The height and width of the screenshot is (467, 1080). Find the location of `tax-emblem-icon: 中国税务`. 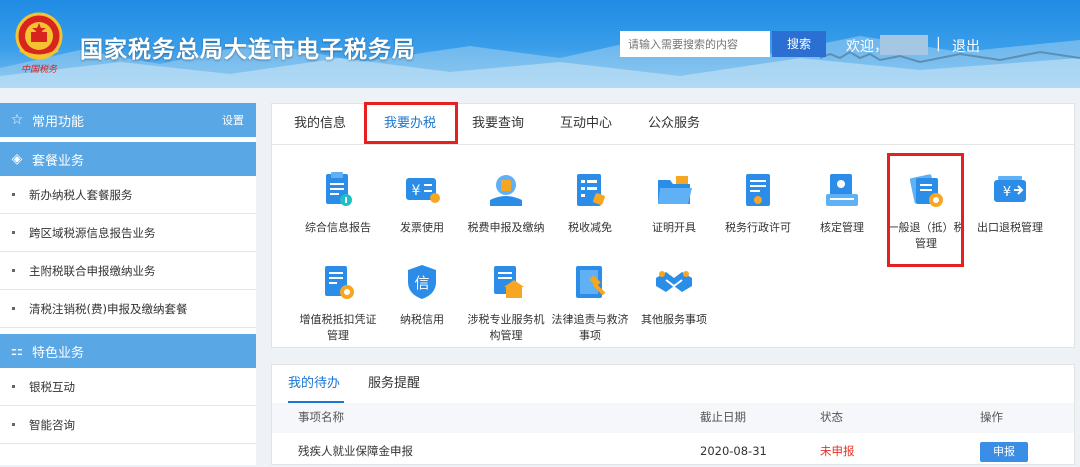

tax-emblem-icon: 中国税务 is located at coordinates (39, 43).